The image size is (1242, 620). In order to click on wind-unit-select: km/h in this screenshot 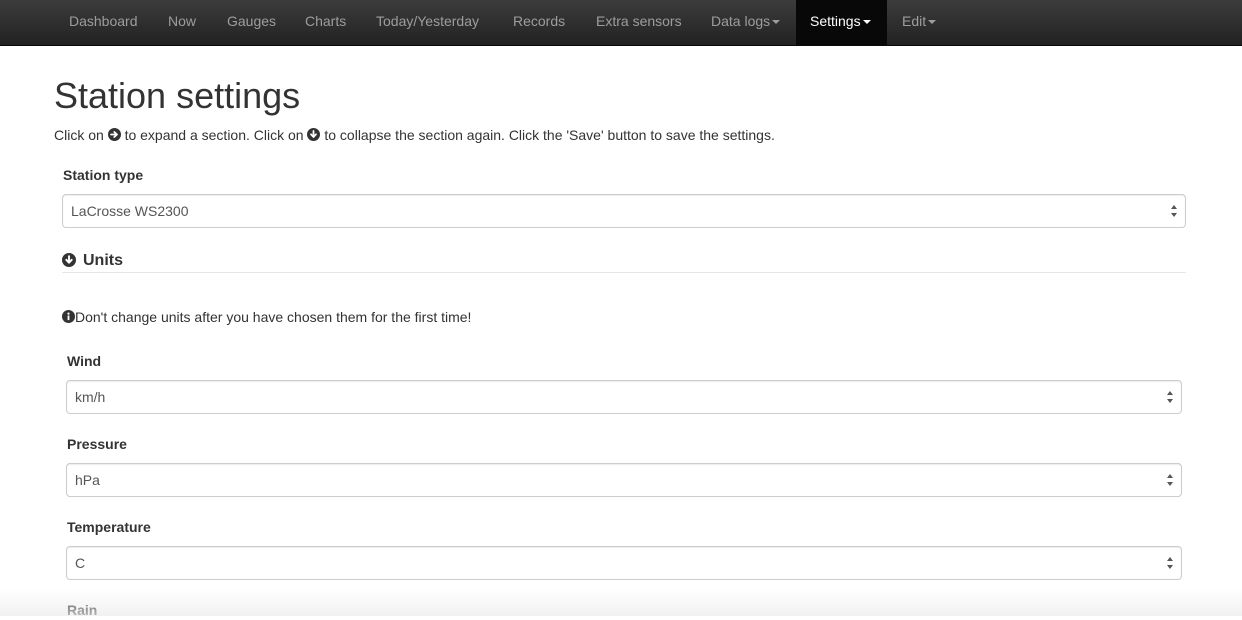, I will do `click(624, 397)`.